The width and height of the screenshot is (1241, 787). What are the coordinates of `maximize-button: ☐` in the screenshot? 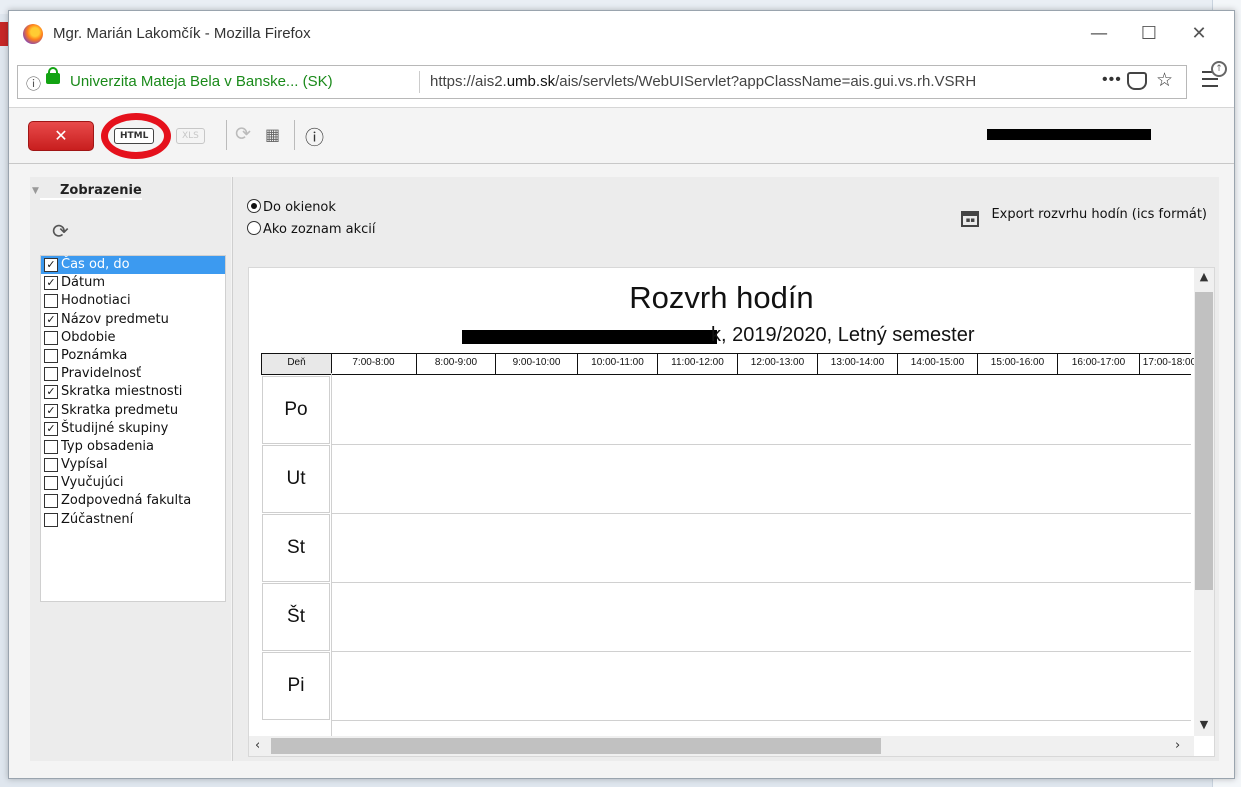 It's located at (1149, 34).